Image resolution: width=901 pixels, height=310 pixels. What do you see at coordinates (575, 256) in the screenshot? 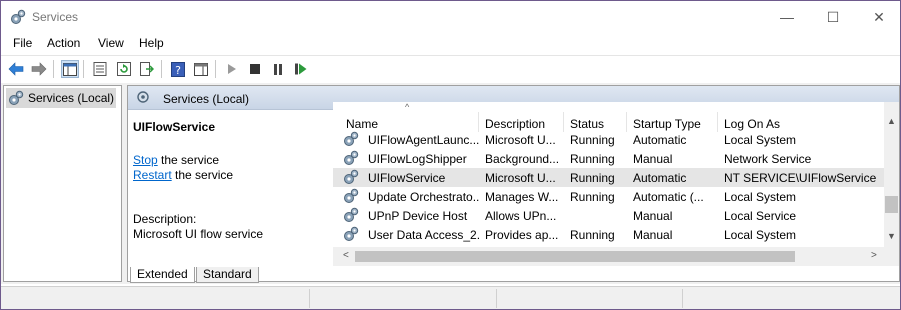
I see `horizontal-scroll-thumb` at bounding box center [575, 256].